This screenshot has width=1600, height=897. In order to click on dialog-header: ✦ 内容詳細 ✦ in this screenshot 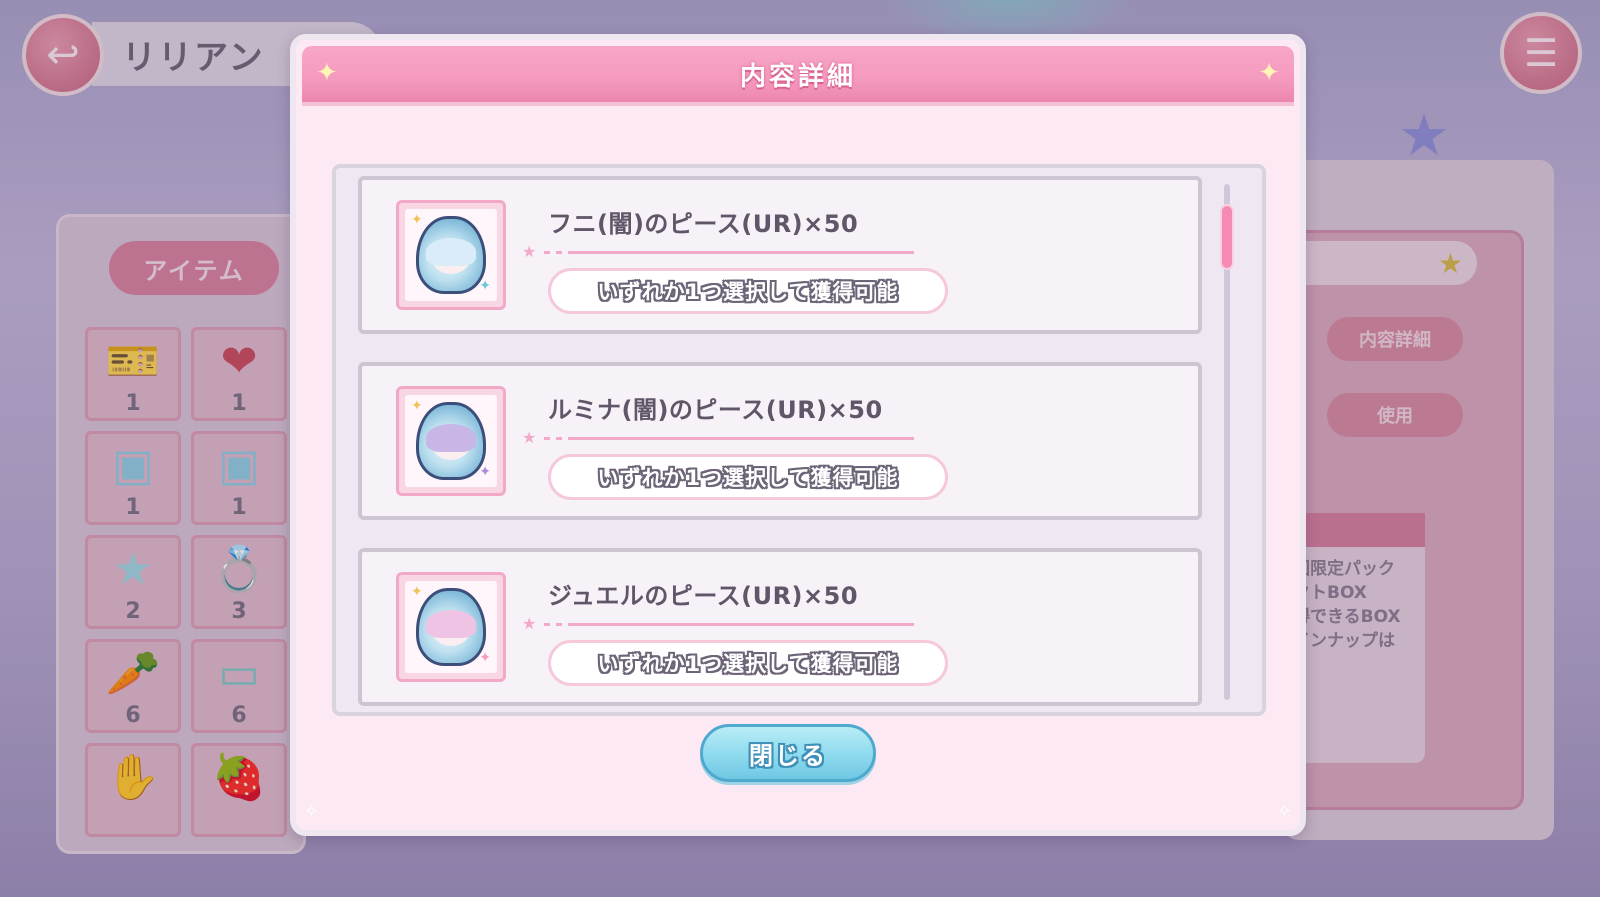, I will do `click(798, 76)`.